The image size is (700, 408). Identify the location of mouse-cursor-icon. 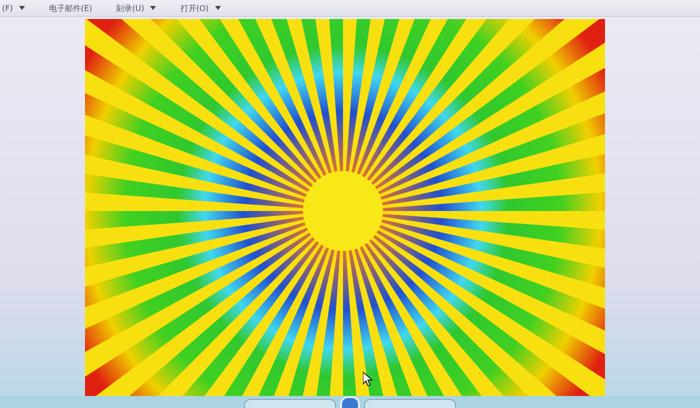
(368, 379).